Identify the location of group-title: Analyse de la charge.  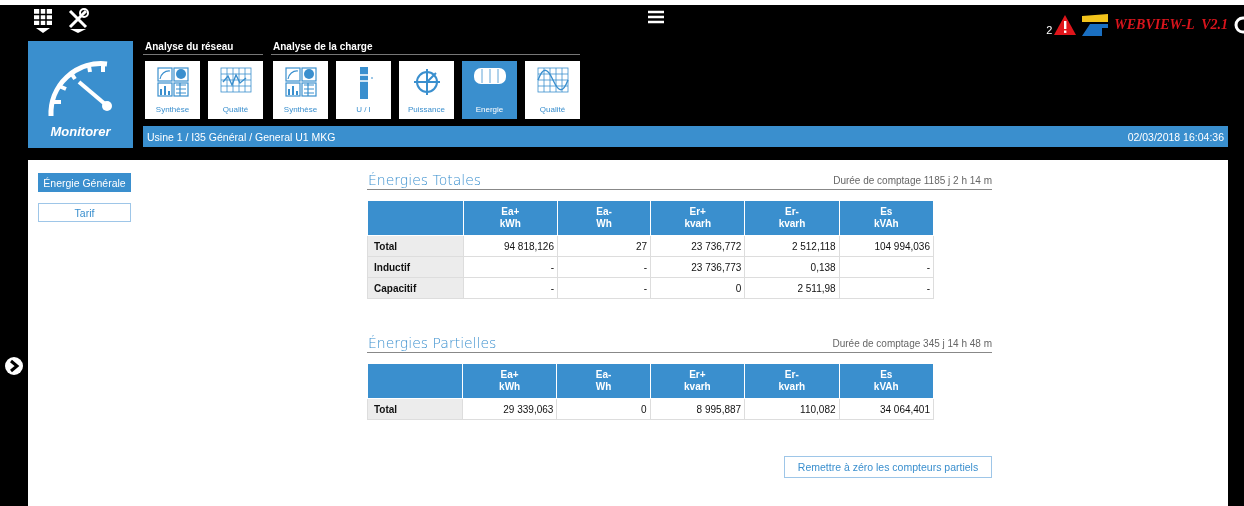
(425, 48).